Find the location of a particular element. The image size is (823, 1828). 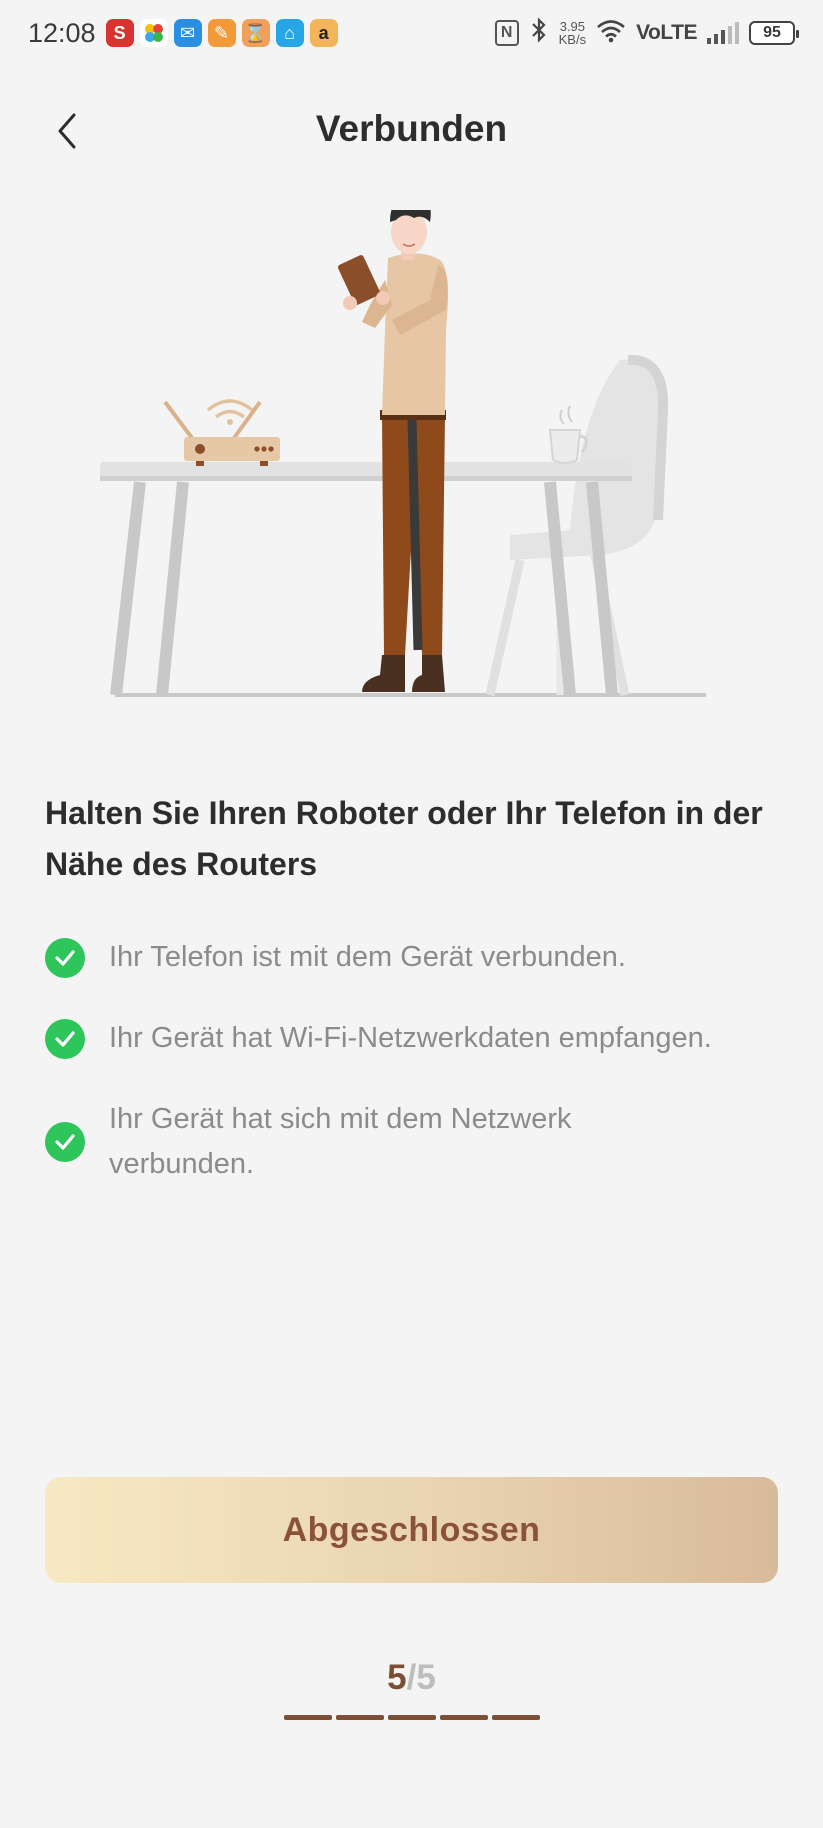

notes-app-icon: ✎ is located at coordinates (221, 33).